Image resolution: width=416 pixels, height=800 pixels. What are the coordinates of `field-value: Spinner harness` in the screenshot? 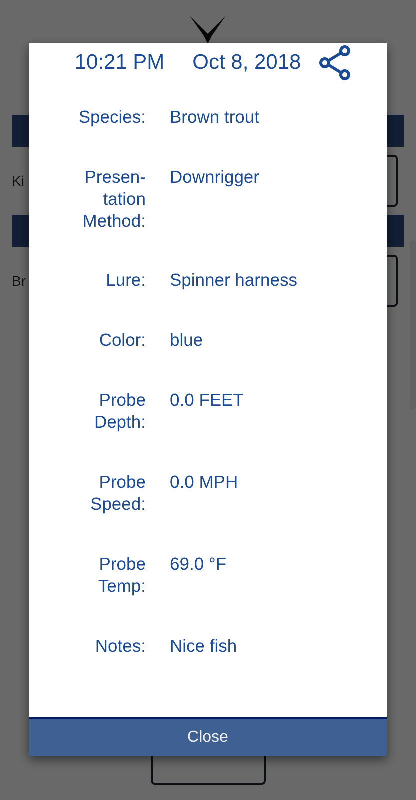 It's located at (234, 280).